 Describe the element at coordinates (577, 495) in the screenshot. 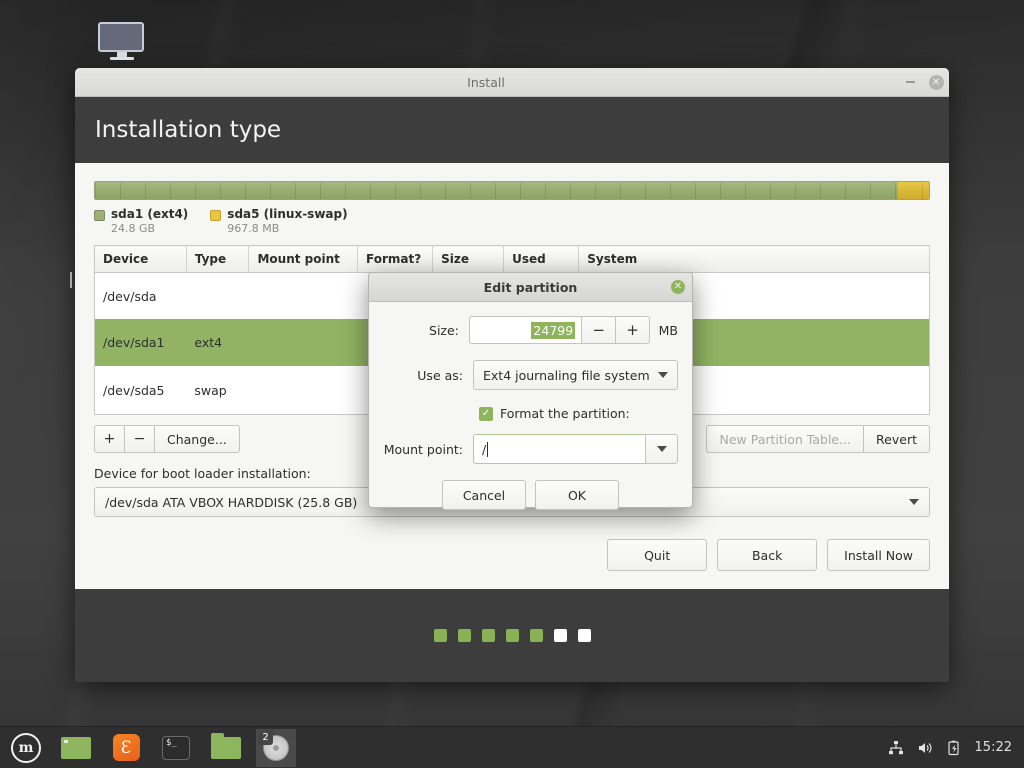

I see `ok-button: OK` at that location.